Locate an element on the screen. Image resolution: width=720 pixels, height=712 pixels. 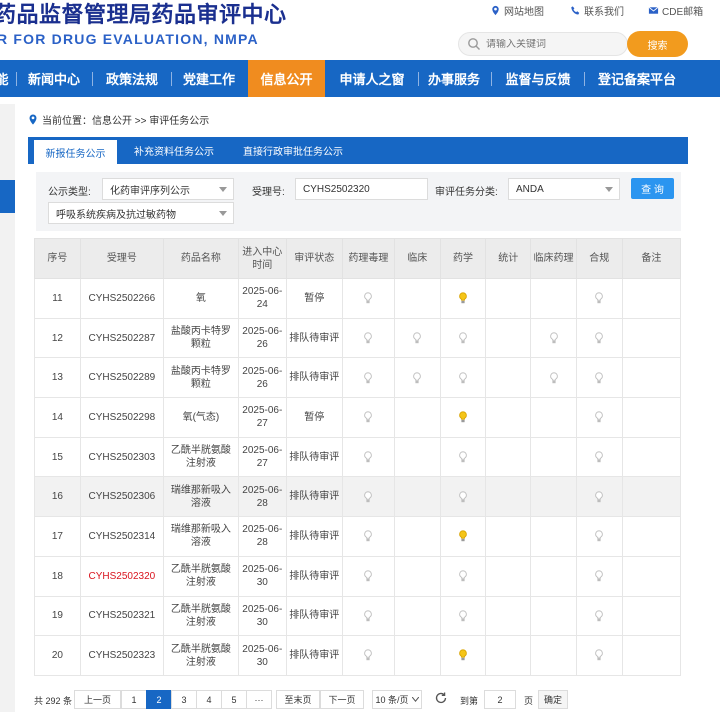
type-select: 化药审评序列公示 is located at coordinates (168, 189).